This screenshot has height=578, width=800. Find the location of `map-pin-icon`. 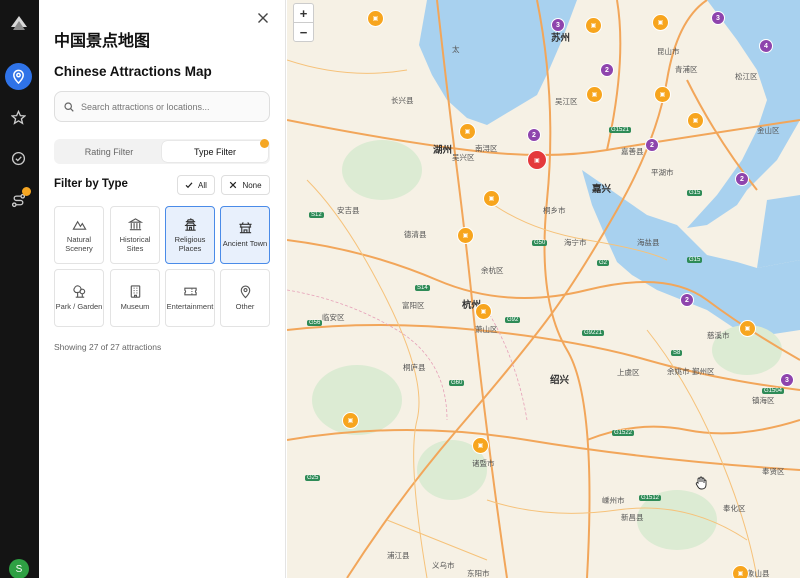

map-pin-icon is located at coordinates (18, 76).